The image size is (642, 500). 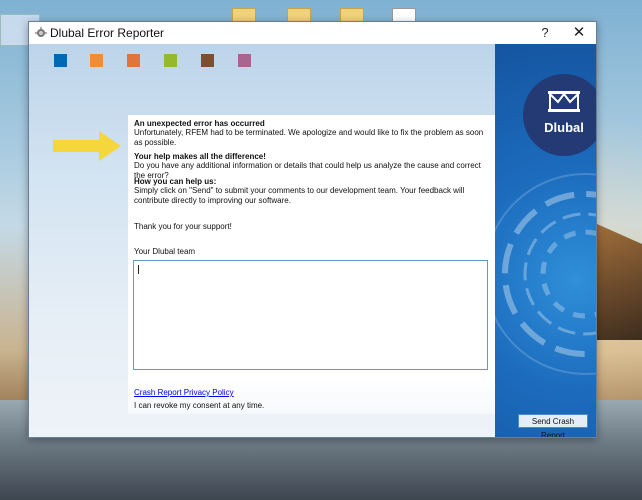 I want to click on bridge-icon, so click(x=564, y=101).